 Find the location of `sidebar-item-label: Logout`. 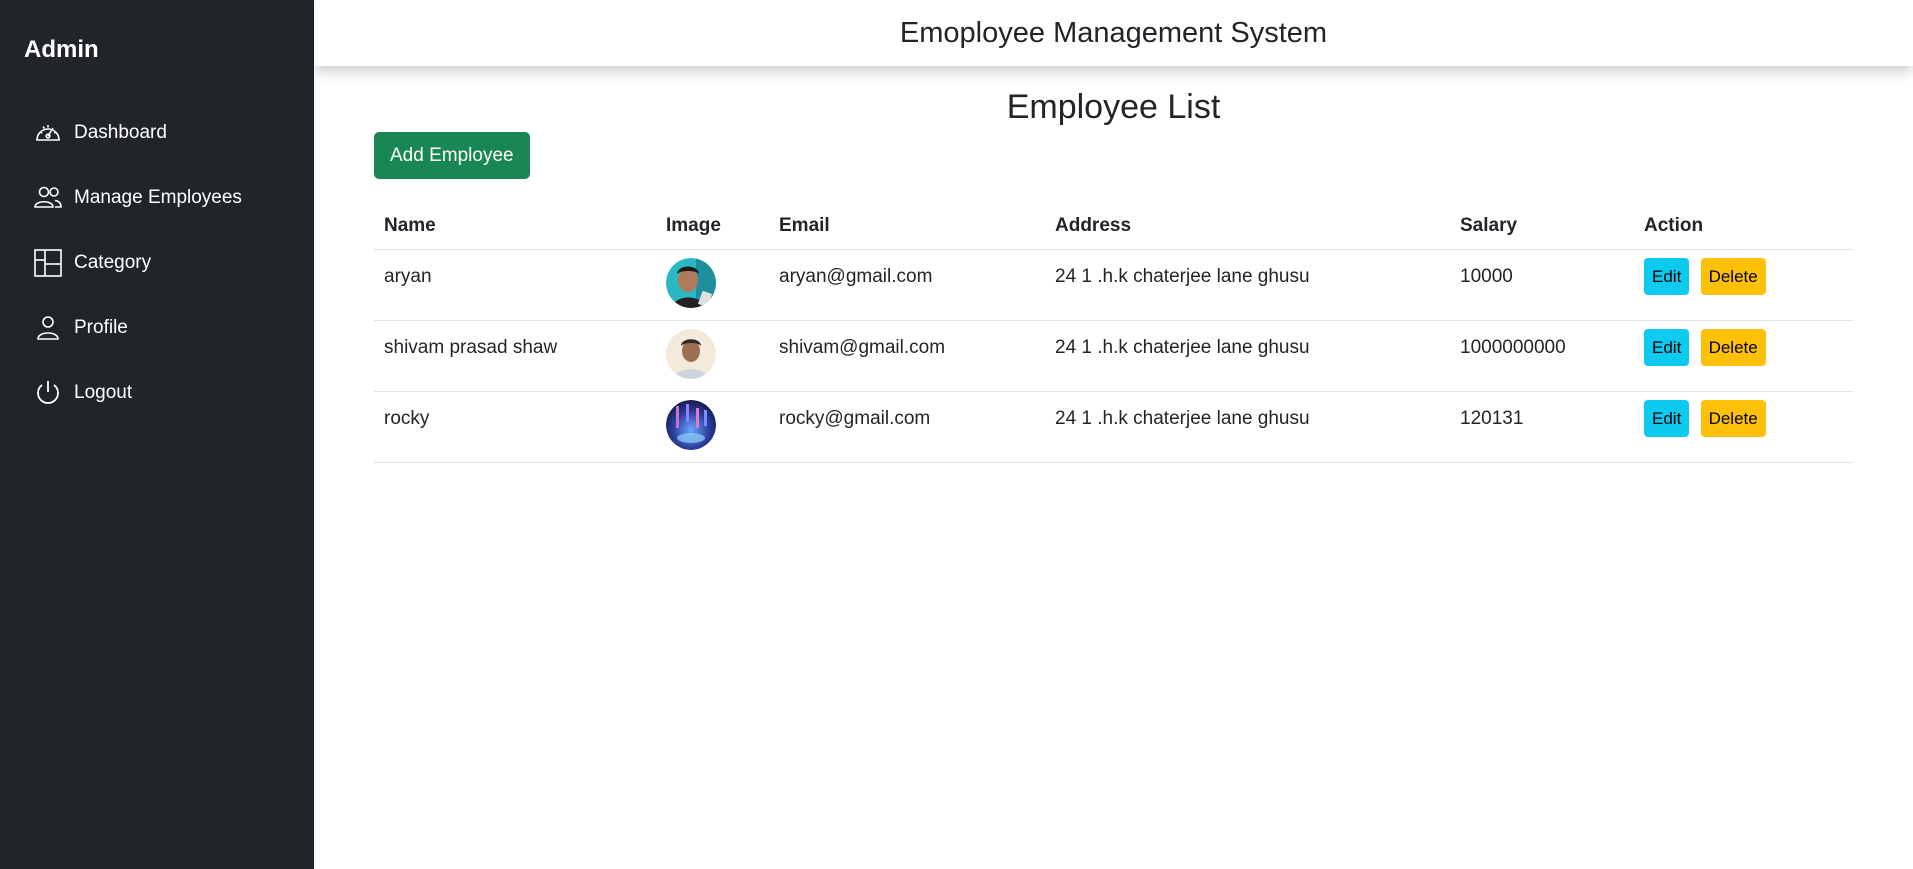

sidebar-item-label: Logout is located at coordinates (103, 392).